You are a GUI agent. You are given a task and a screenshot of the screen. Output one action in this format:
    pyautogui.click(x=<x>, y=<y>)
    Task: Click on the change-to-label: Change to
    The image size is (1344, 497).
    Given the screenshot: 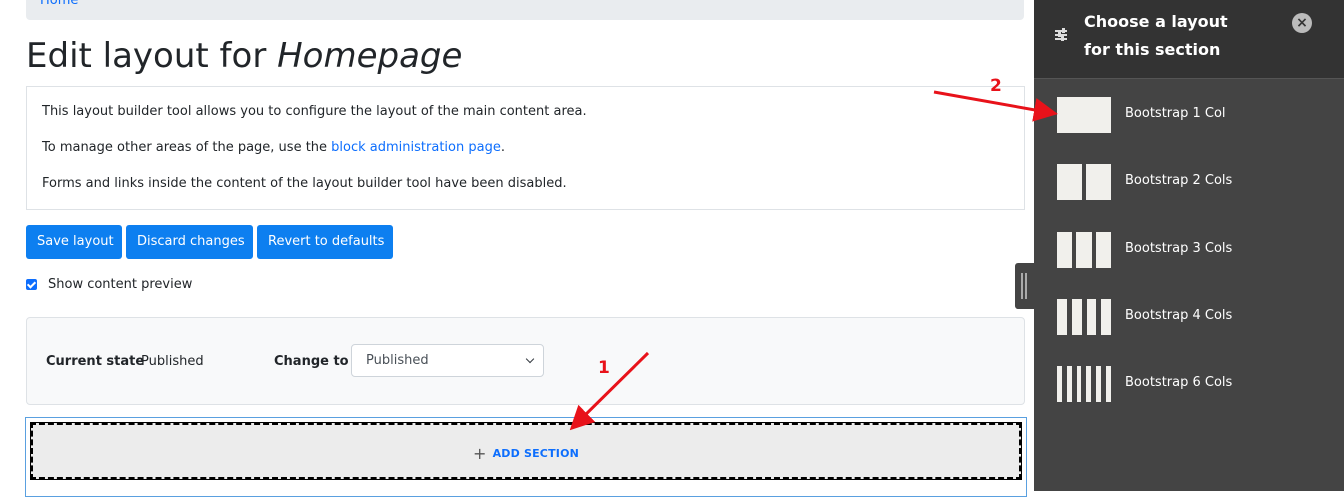 What is the action you would take?
    pyautogui.click(x=311, y=361)
    